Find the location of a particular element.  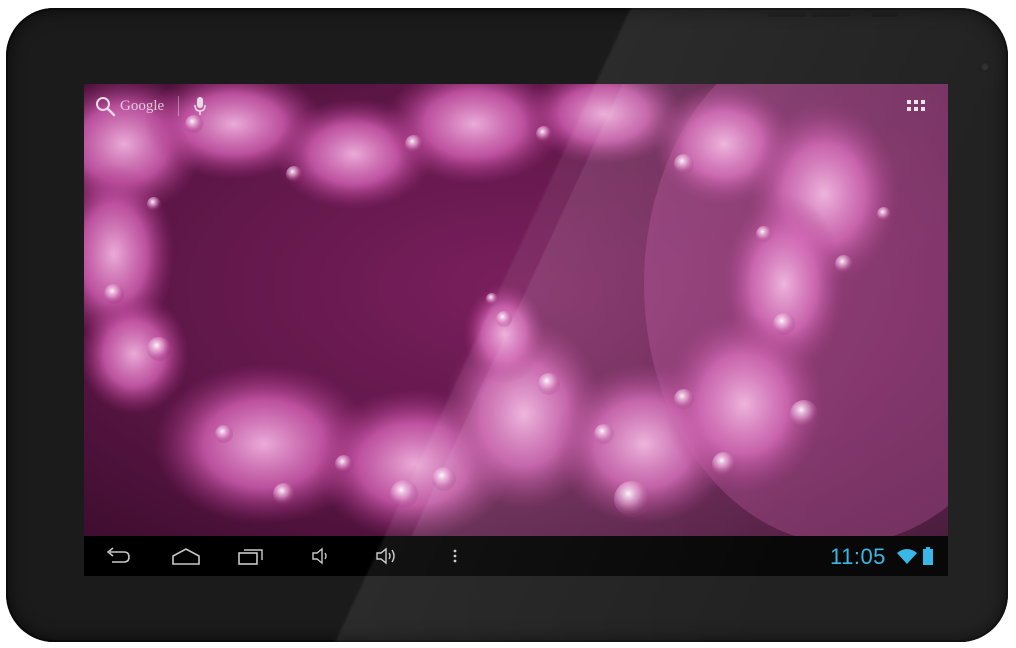

front-camera is located at coordinates (985, 67).